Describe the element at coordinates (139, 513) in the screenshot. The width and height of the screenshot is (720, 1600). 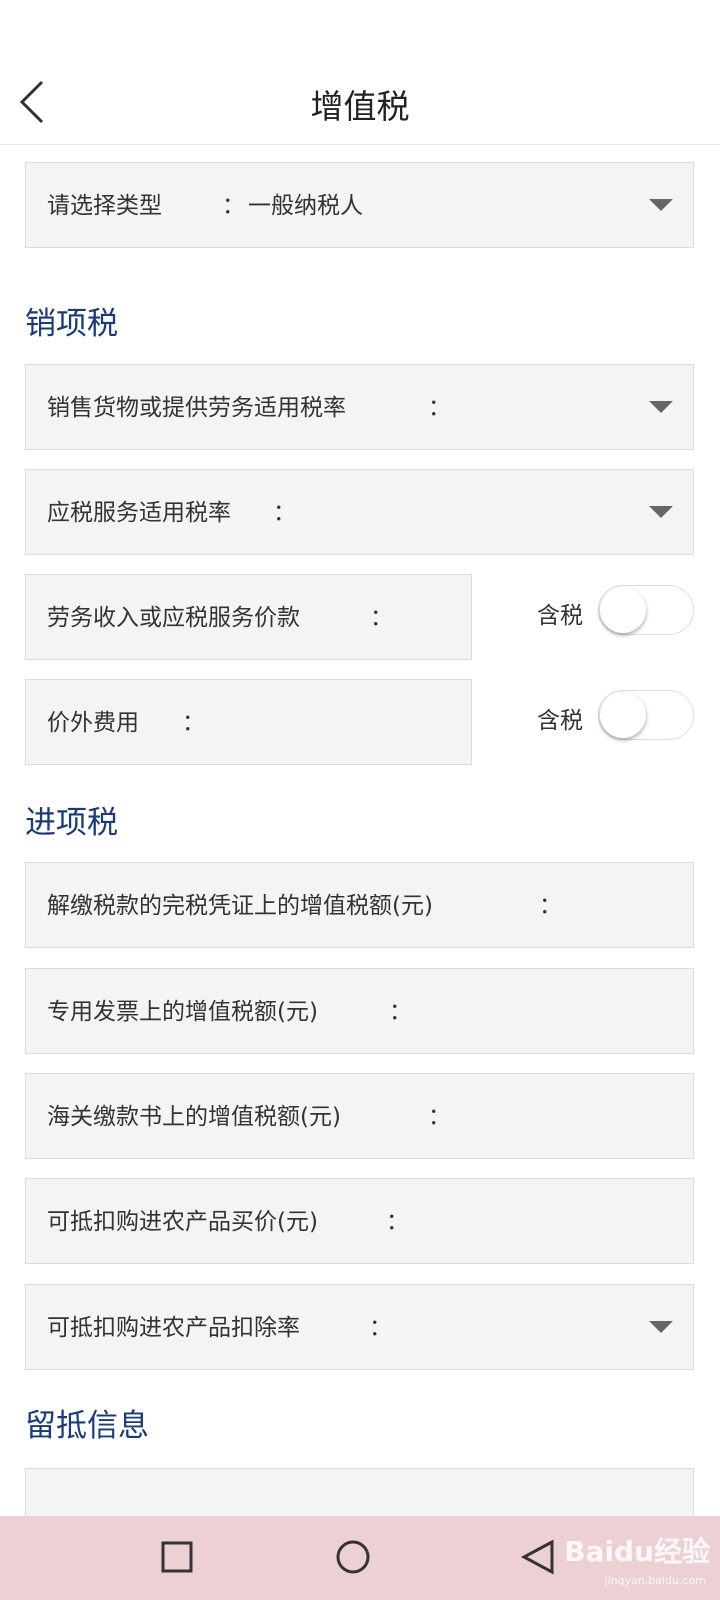
I see `service-rate-label: 应税服务适用税率` at that location.